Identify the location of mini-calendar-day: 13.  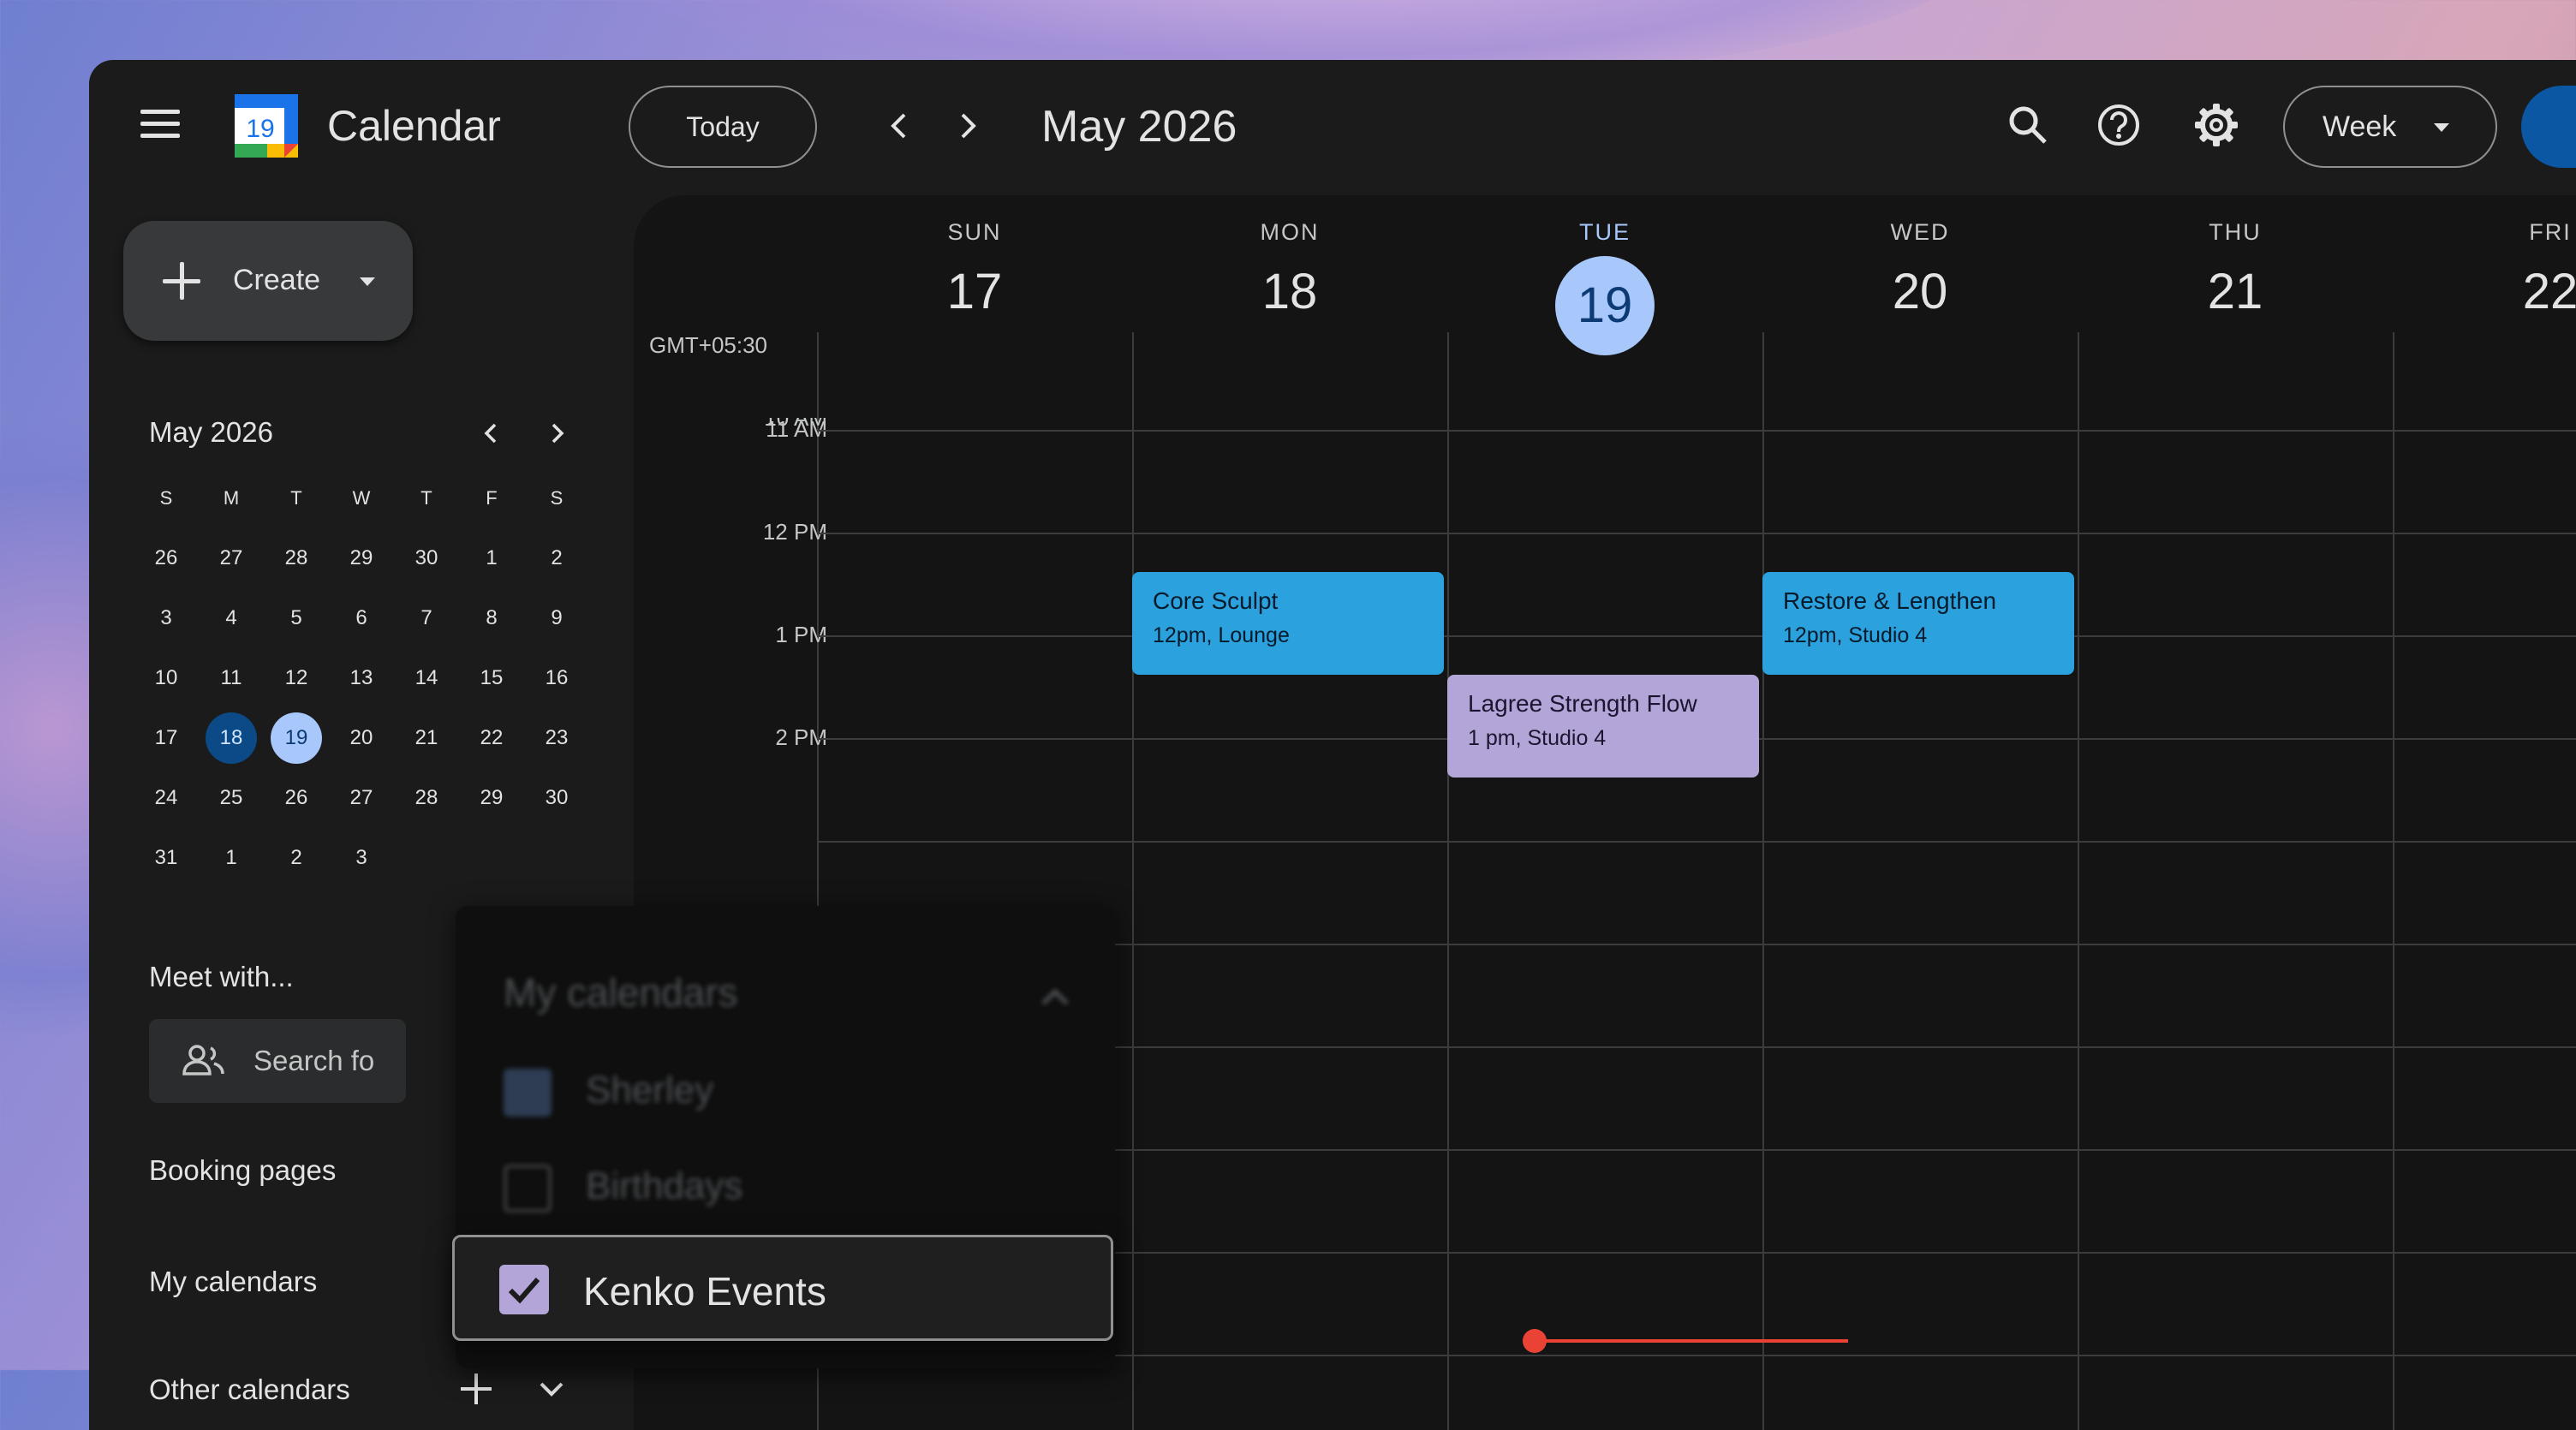
(361, 678).